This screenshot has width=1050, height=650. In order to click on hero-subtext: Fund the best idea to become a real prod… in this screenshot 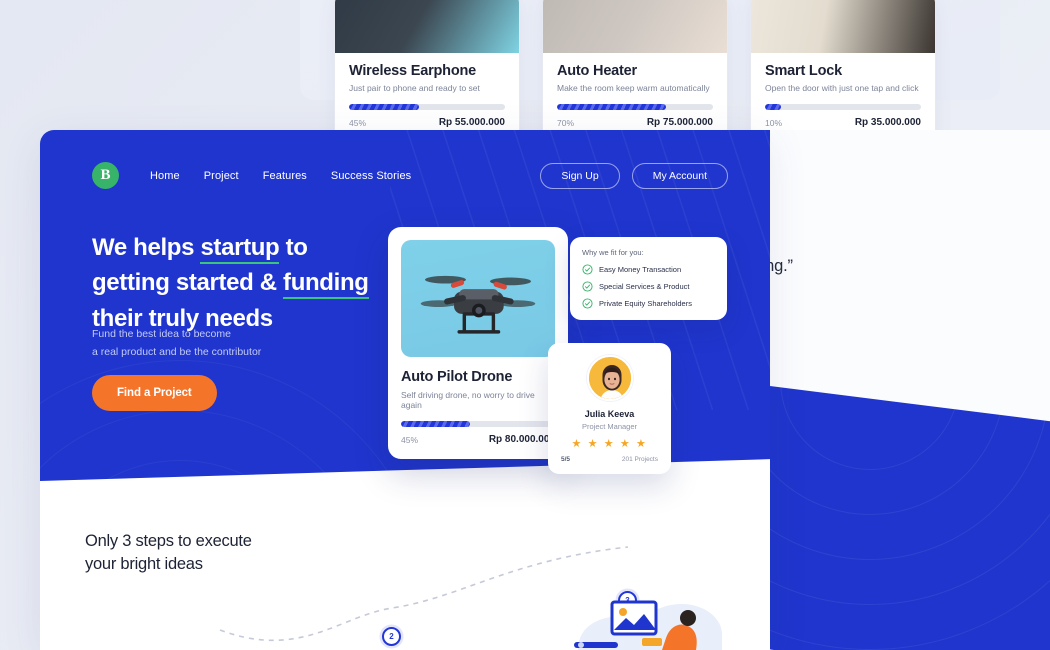, I will do `click(242, 343)`.